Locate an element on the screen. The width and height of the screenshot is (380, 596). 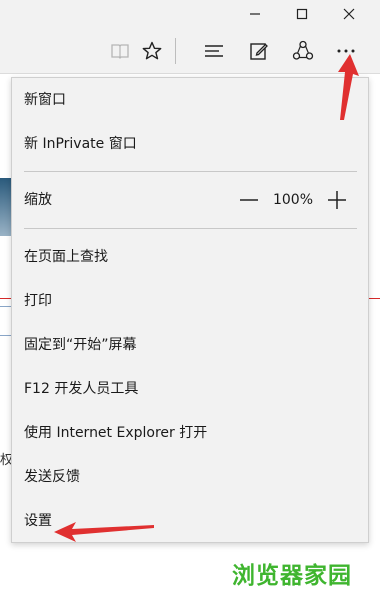
browser-toolbar is located at coordinates (190, 51).